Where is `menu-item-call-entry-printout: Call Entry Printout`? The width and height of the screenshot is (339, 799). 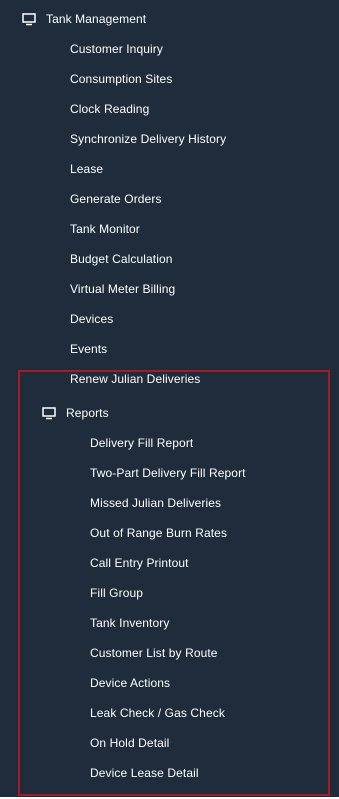
menu-item-call-entry-printout: Call Entry Printout is located at coordinates (169, 563).